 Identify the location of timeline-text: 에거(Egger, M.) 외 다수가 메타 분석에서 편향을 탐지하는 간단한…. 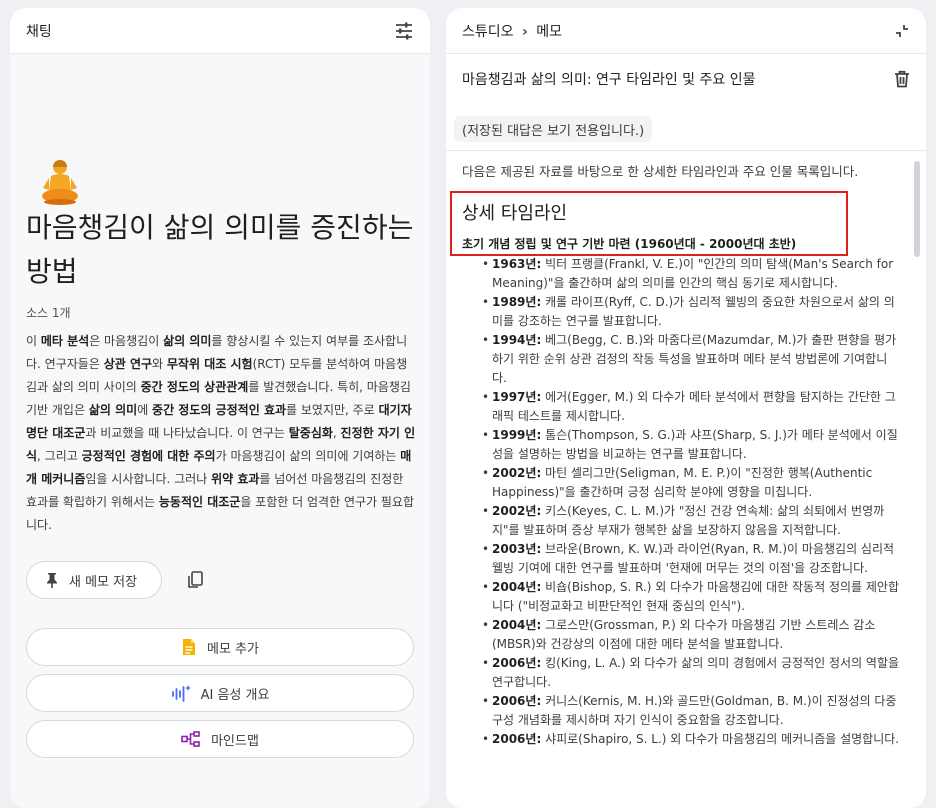
(694, 406).